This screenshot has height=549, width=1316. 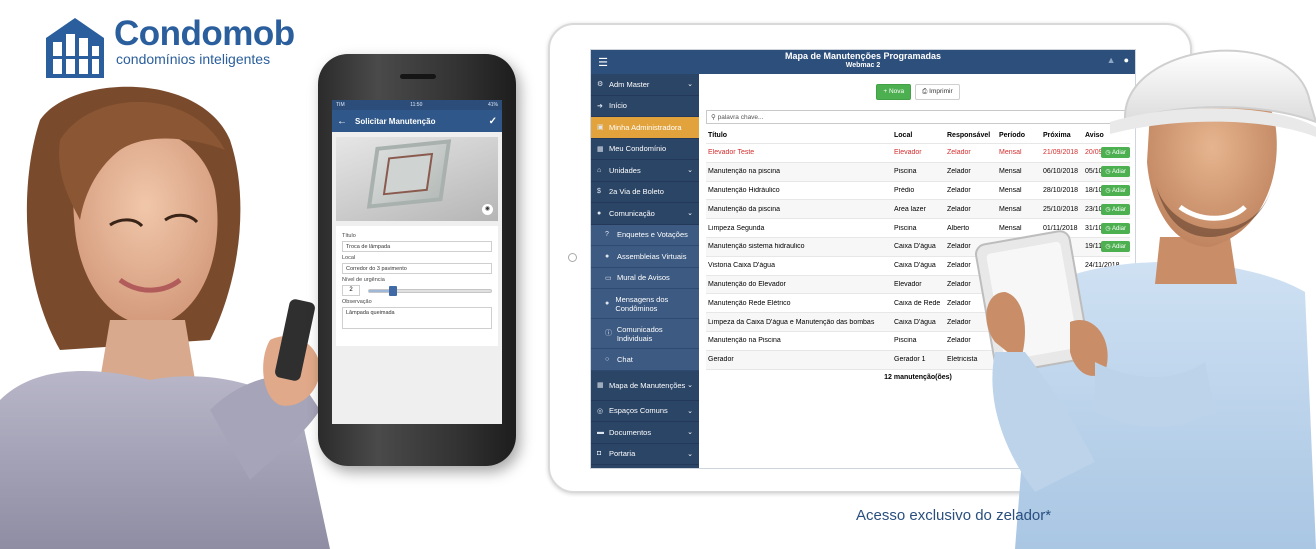 I want to click on sidebar-item: ➜ Início, so click(x=645, y=106).